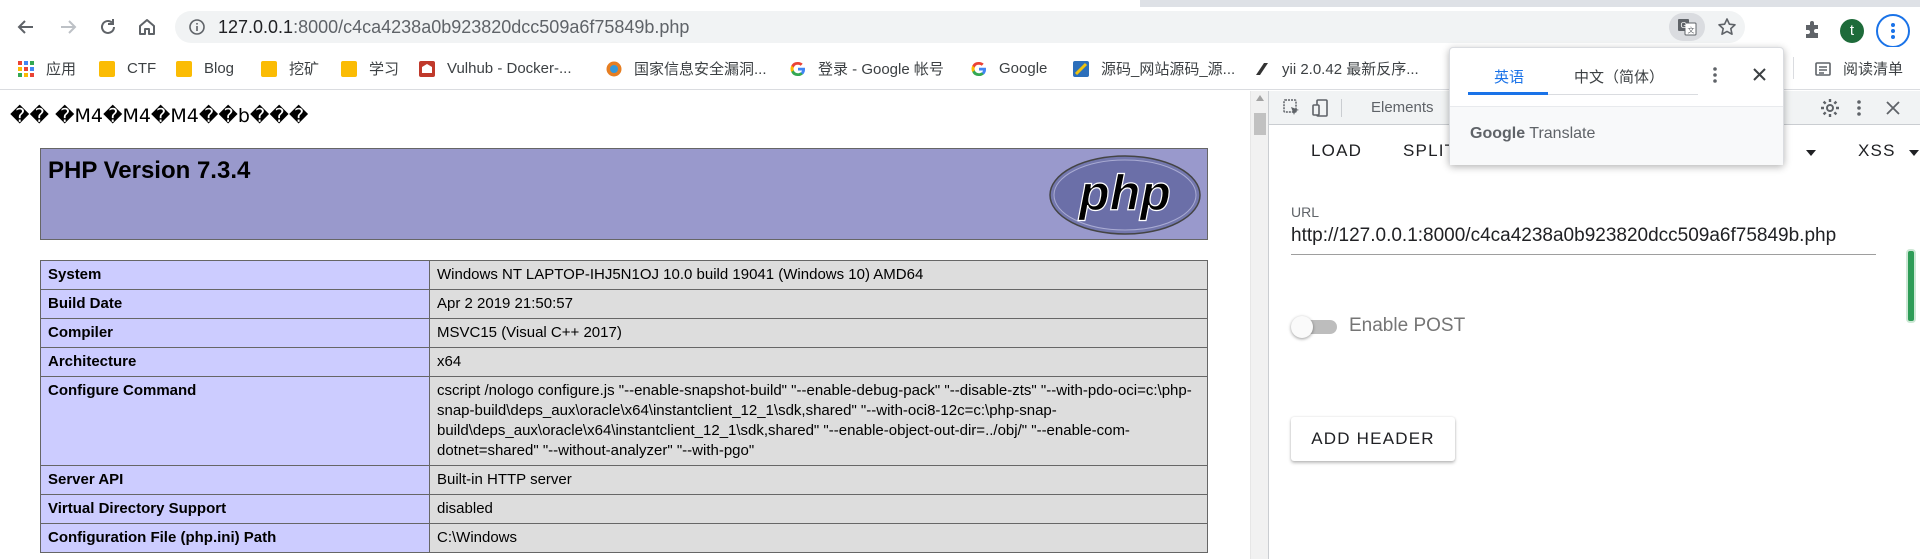 The width and height of the screenshot is (1920, 559). What do you see at coordinates (1125, 195) in the screenshot?
I see `php-logo: php` at bounding box center [1125, 195].